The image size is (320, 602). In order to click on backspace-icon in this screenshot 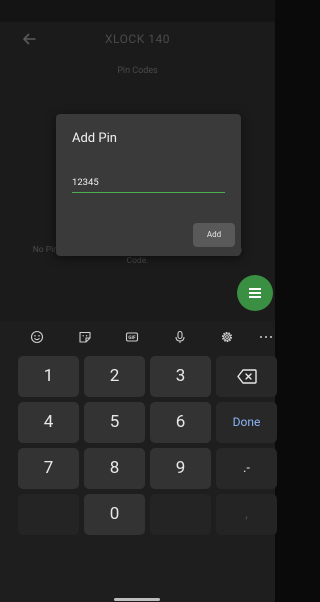, I will do `click(247, 376)`.